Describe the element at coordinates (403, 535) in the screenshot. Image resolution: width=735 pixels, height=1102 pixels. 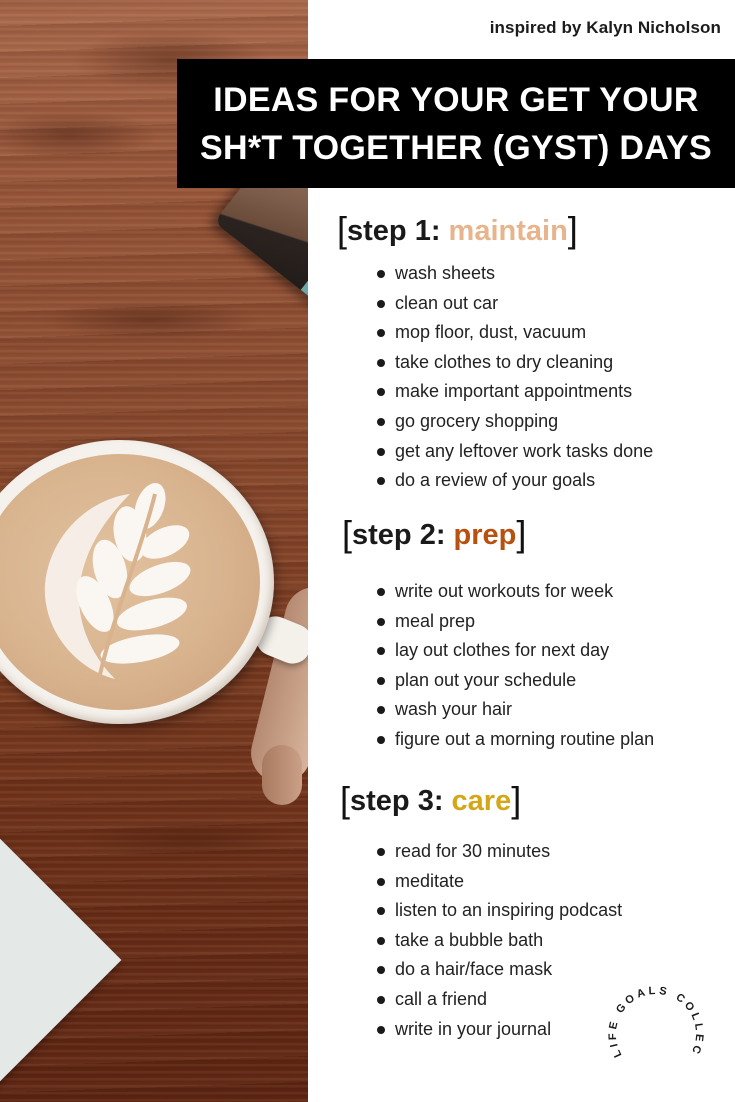
I see `step-label: step 2:` at that location.